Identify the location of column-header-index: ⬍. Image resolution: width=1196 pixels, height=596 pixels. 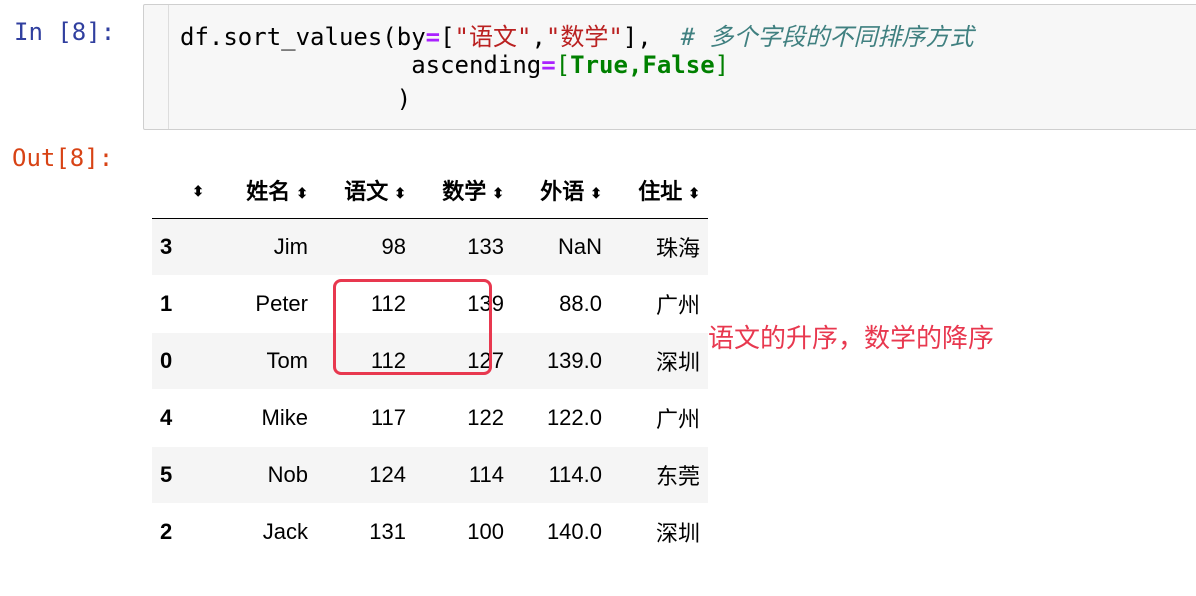
(182, 190).